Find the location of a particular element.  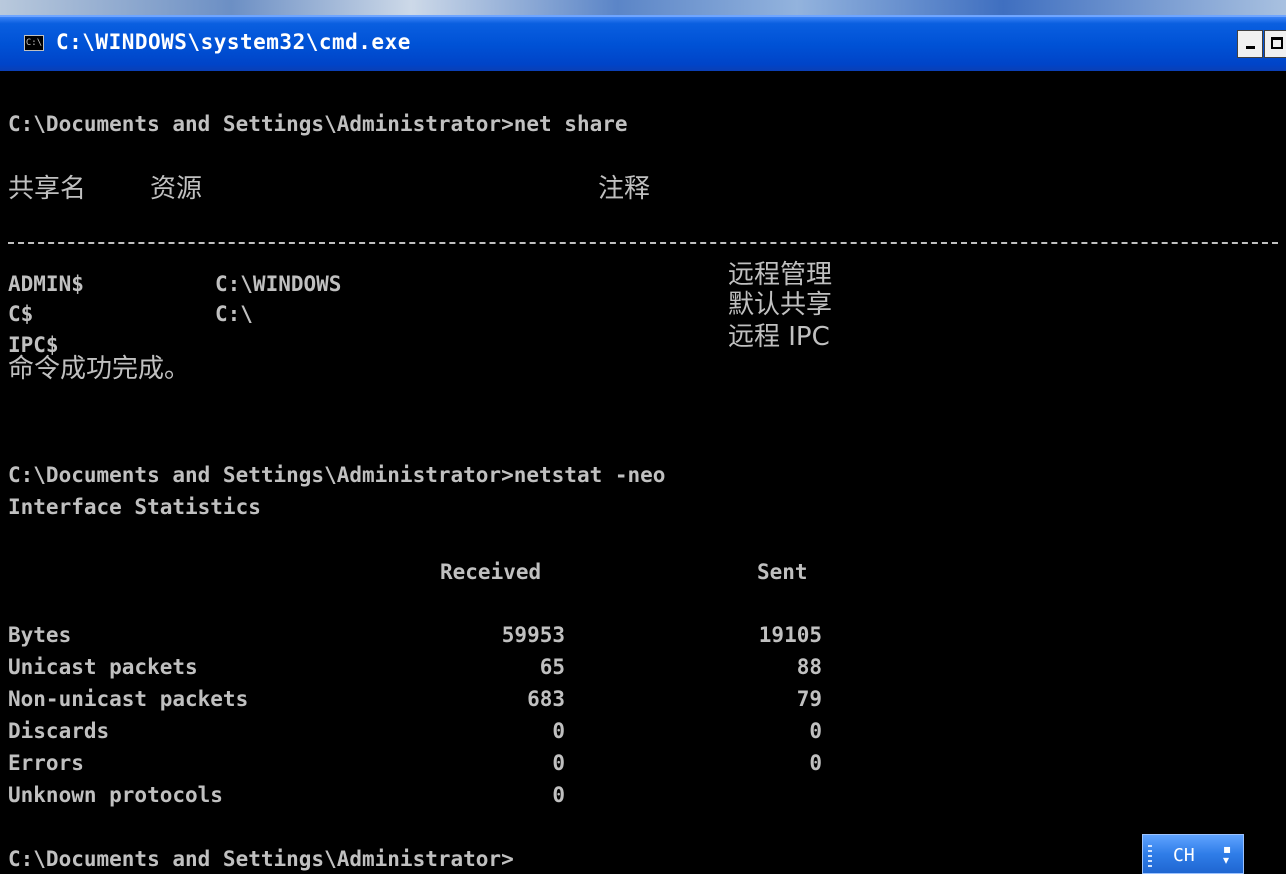

maximize-button is located at coordinates (1275, 44).